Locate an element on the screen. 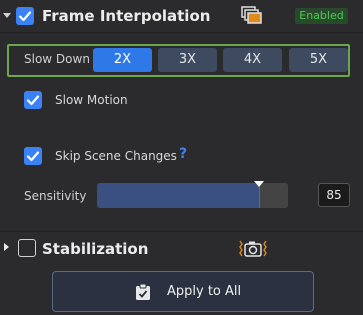 The image size is (363, 315). frame-interpolation-checkbox is located at coordinates (25, 16).